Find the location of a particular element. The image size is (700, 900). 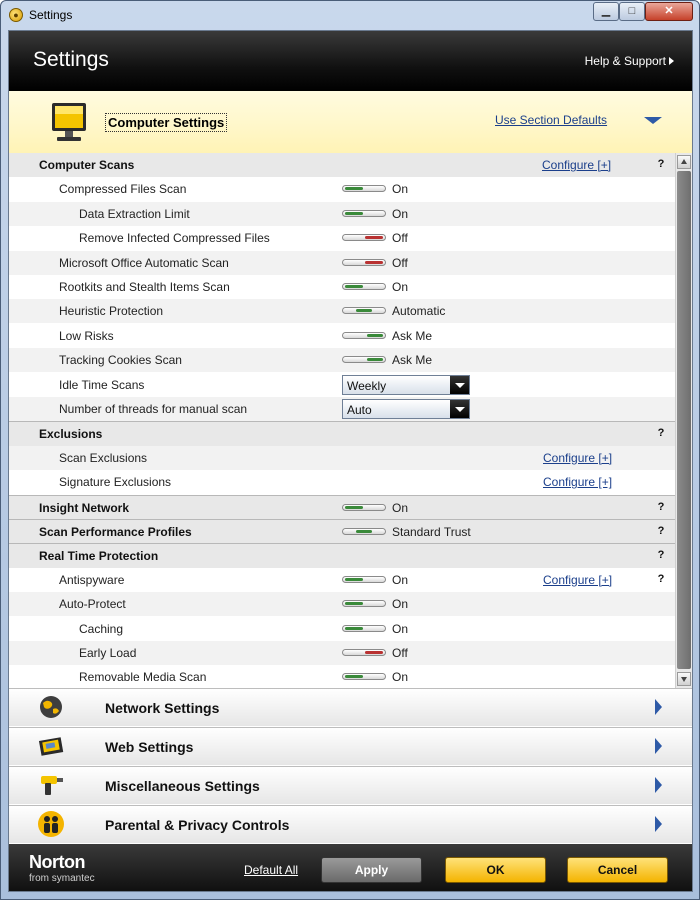

setting-label: Early Load is located at coordinates (108, 653).